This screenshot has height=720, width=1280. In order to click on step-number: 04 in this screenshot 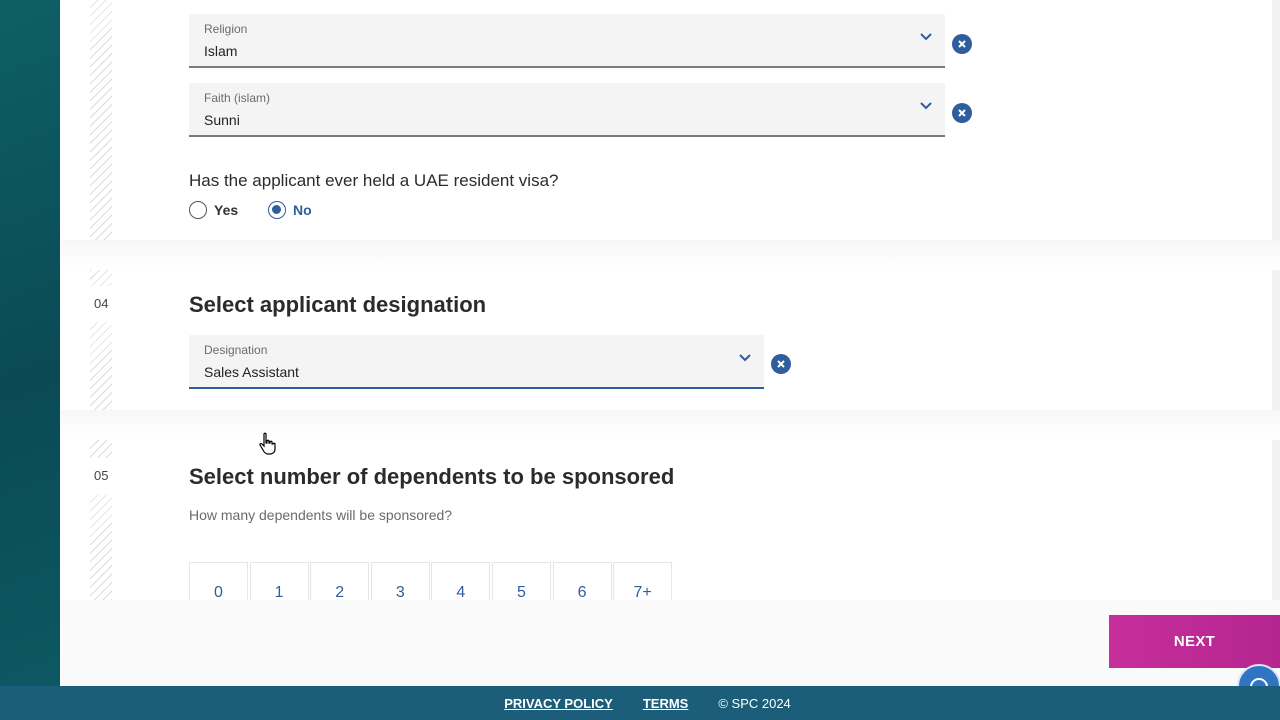, I will do `click(101, 303)`.